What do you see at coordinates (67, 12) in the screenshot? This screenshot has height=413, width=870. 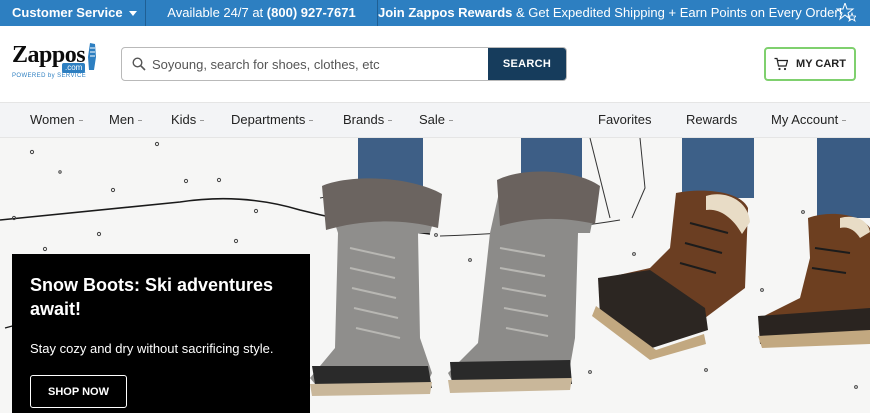 I see `customer-service-label: Customer Service` at bounding box center [67, 12].